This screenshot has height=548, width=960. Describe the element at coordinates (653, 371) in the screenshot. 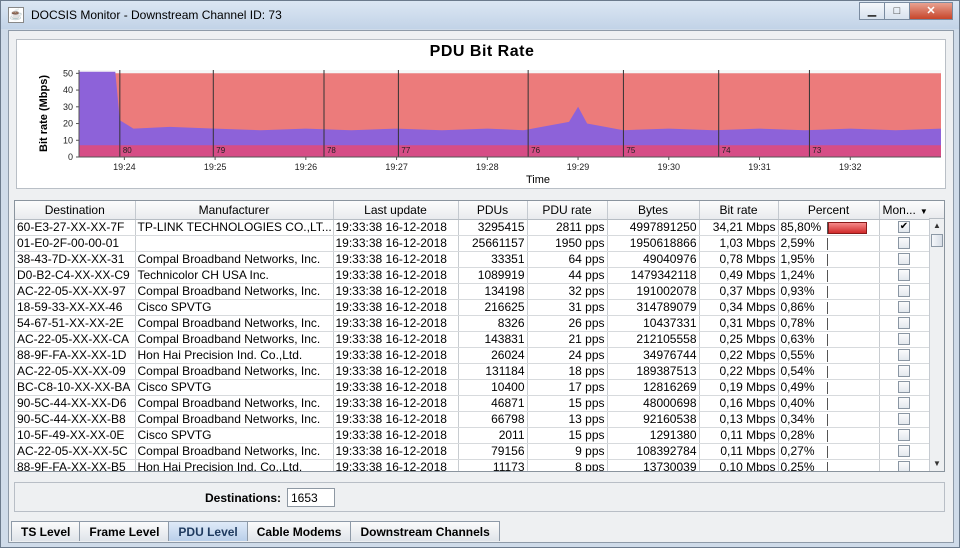

I see `cell-bytes: 189387513` at that location.